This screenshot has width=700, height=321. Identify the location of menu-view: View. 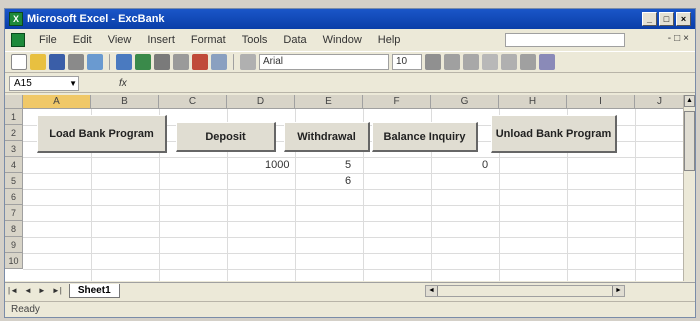
(120, 40).